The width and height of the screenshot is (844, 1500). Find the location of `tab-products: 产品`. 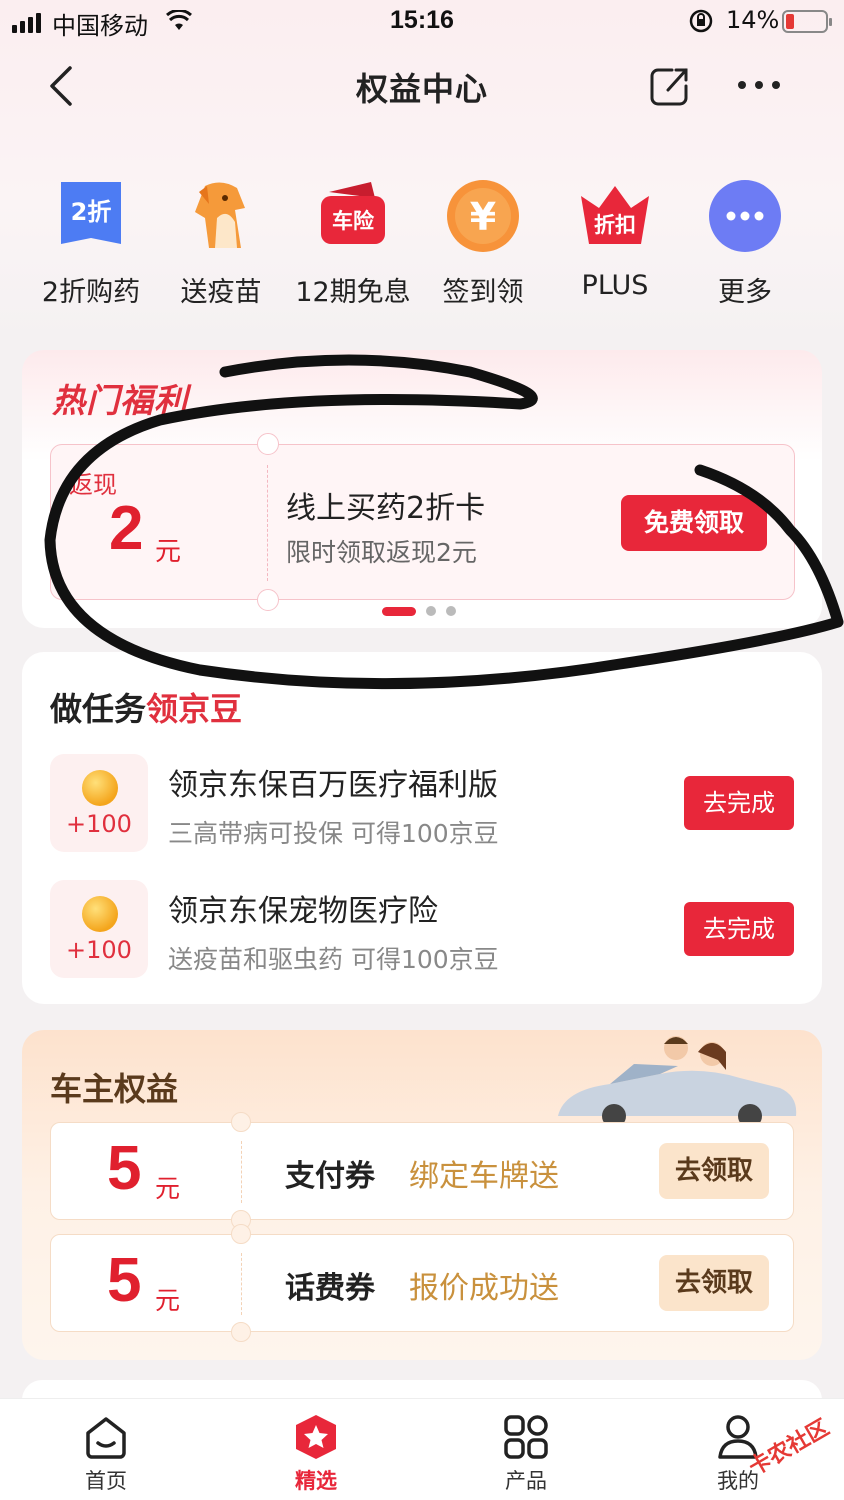

tab-products: 产品 is located at coordinates (526, 1454).